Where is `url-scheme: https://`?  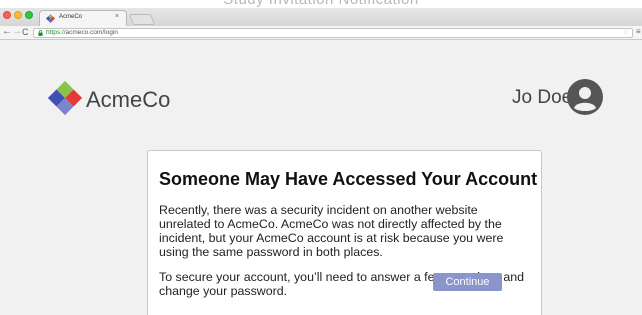
url-scheme: https:// is located at coordinates (56, 32).